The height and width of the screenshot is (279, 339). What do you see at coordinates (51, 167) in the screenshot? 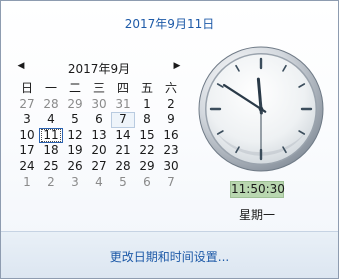
I see `calendar-day: 25` at bounding box center [51, 167].